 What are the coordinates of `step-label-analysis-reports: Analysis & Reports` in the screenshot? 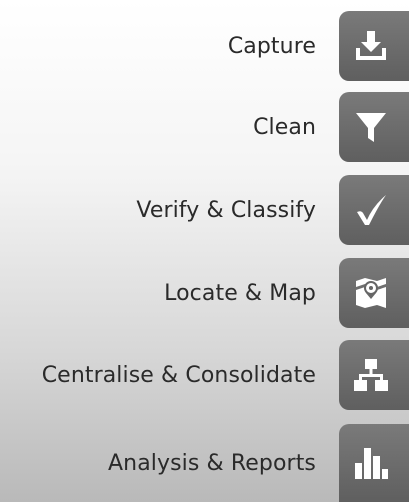 It's located at (212, 463).